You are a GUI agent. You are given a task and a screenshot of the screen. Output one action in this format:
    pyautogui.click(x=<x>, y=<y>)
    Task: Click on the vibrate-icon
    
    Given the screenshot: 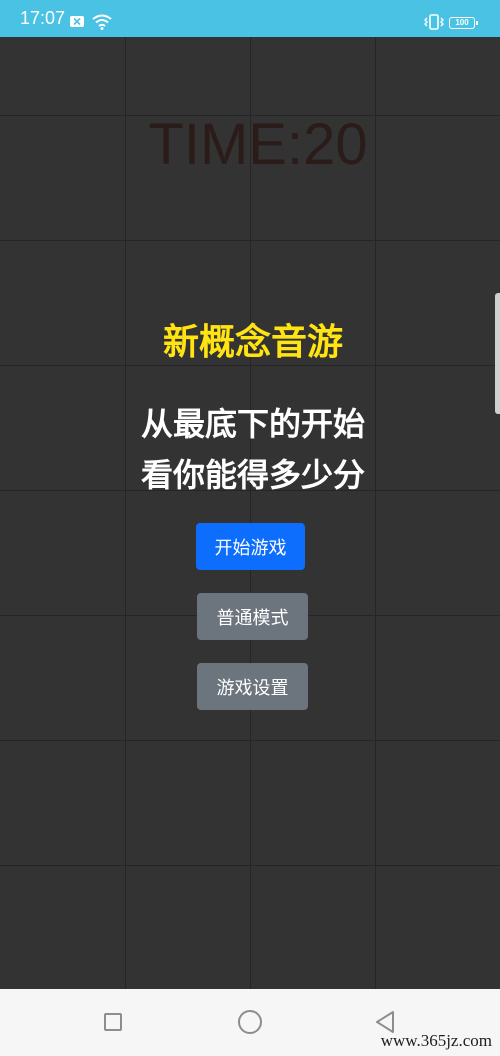 What is the action you would take?
    pyautogui.click(x=434, y=24)
    